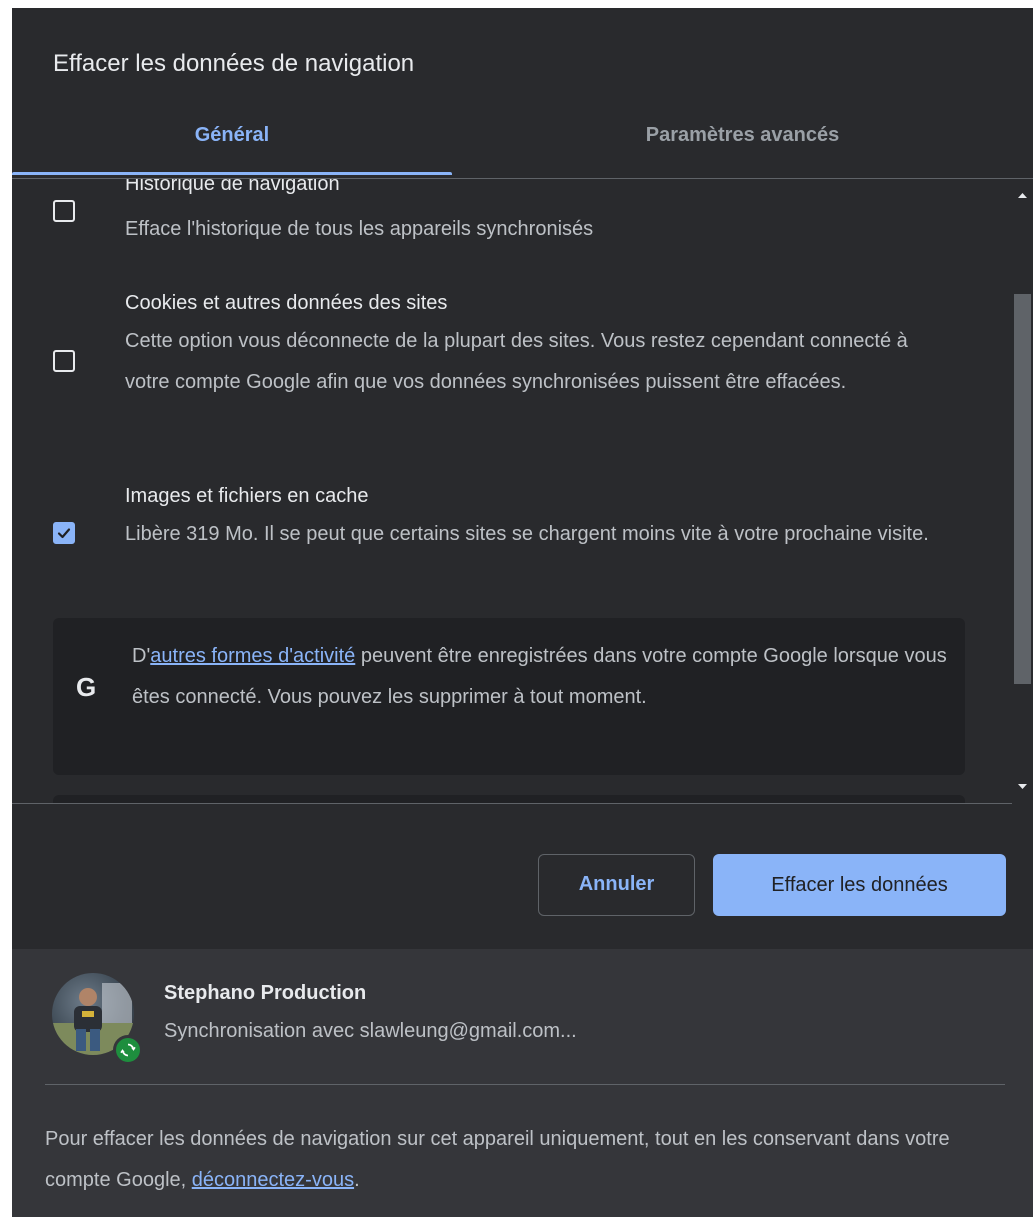 This screenshot has width=1033, height=1217. Describe the element at coordinates (64, 361) in the screenshot. I see `cookies-checkbox` at that location.